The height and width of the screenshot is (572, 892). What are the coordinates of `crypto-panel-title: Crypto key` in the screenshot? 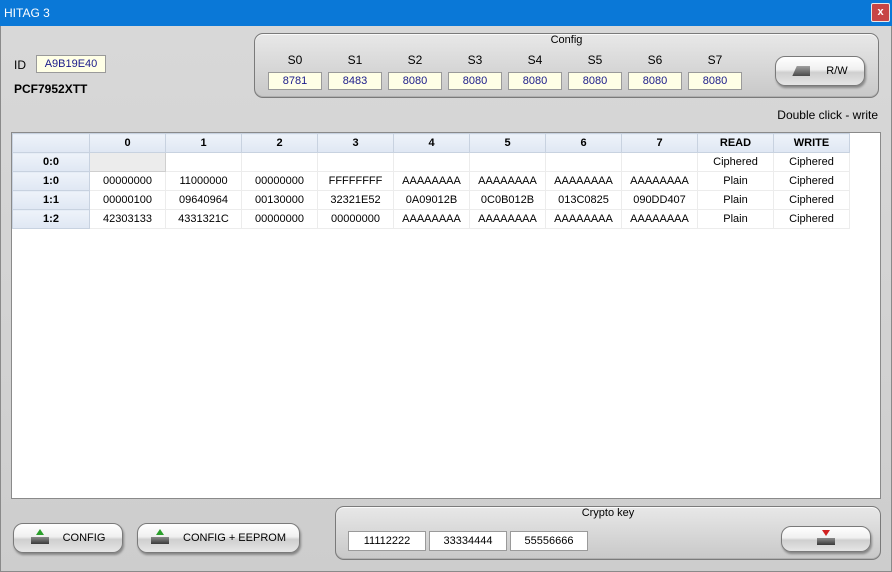 It's located at (608, 513).